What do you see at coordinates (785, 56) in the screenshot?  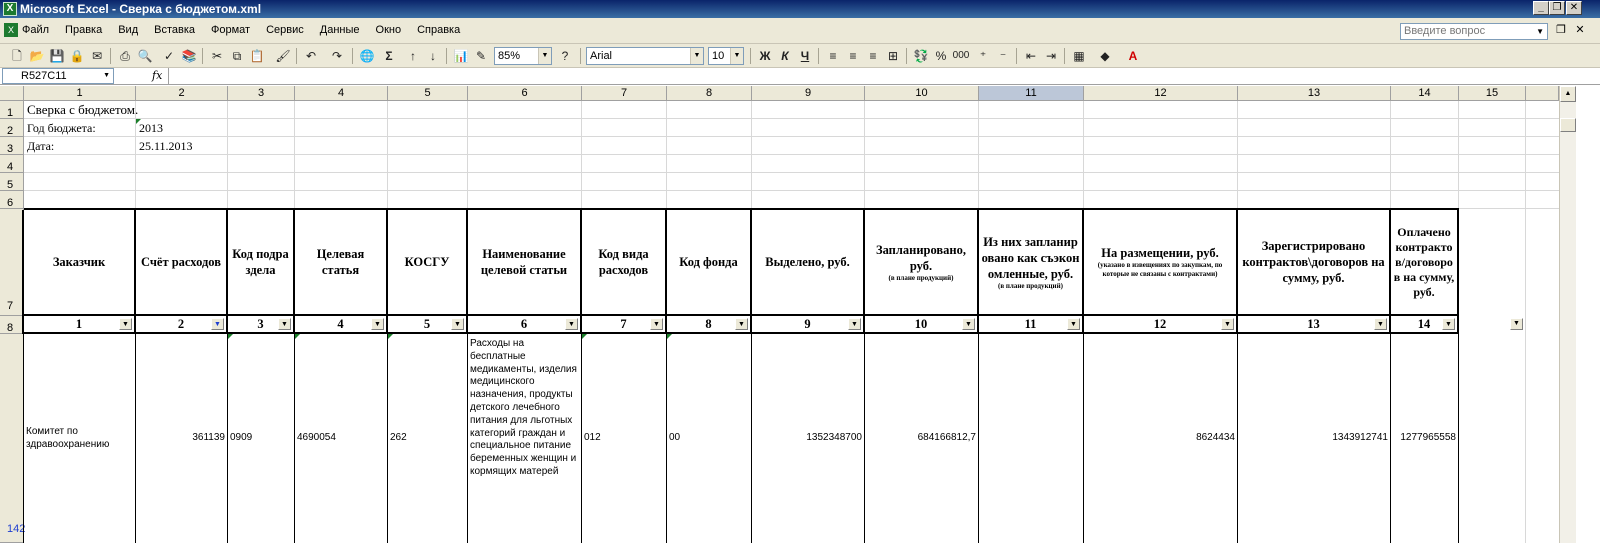 I see `italic-button: К` at bounding box center [785, 56].